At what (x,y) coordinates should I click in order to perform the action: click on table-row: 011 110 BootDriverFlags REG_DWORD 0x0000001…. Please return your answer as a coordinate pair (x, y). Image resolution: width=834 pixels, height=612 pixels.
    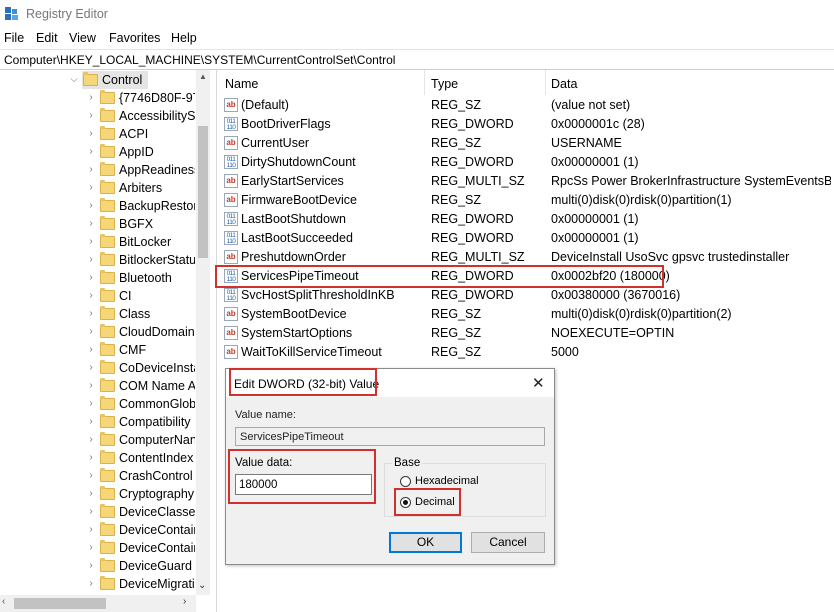
    Looking at the image, I should click on (525, 124).